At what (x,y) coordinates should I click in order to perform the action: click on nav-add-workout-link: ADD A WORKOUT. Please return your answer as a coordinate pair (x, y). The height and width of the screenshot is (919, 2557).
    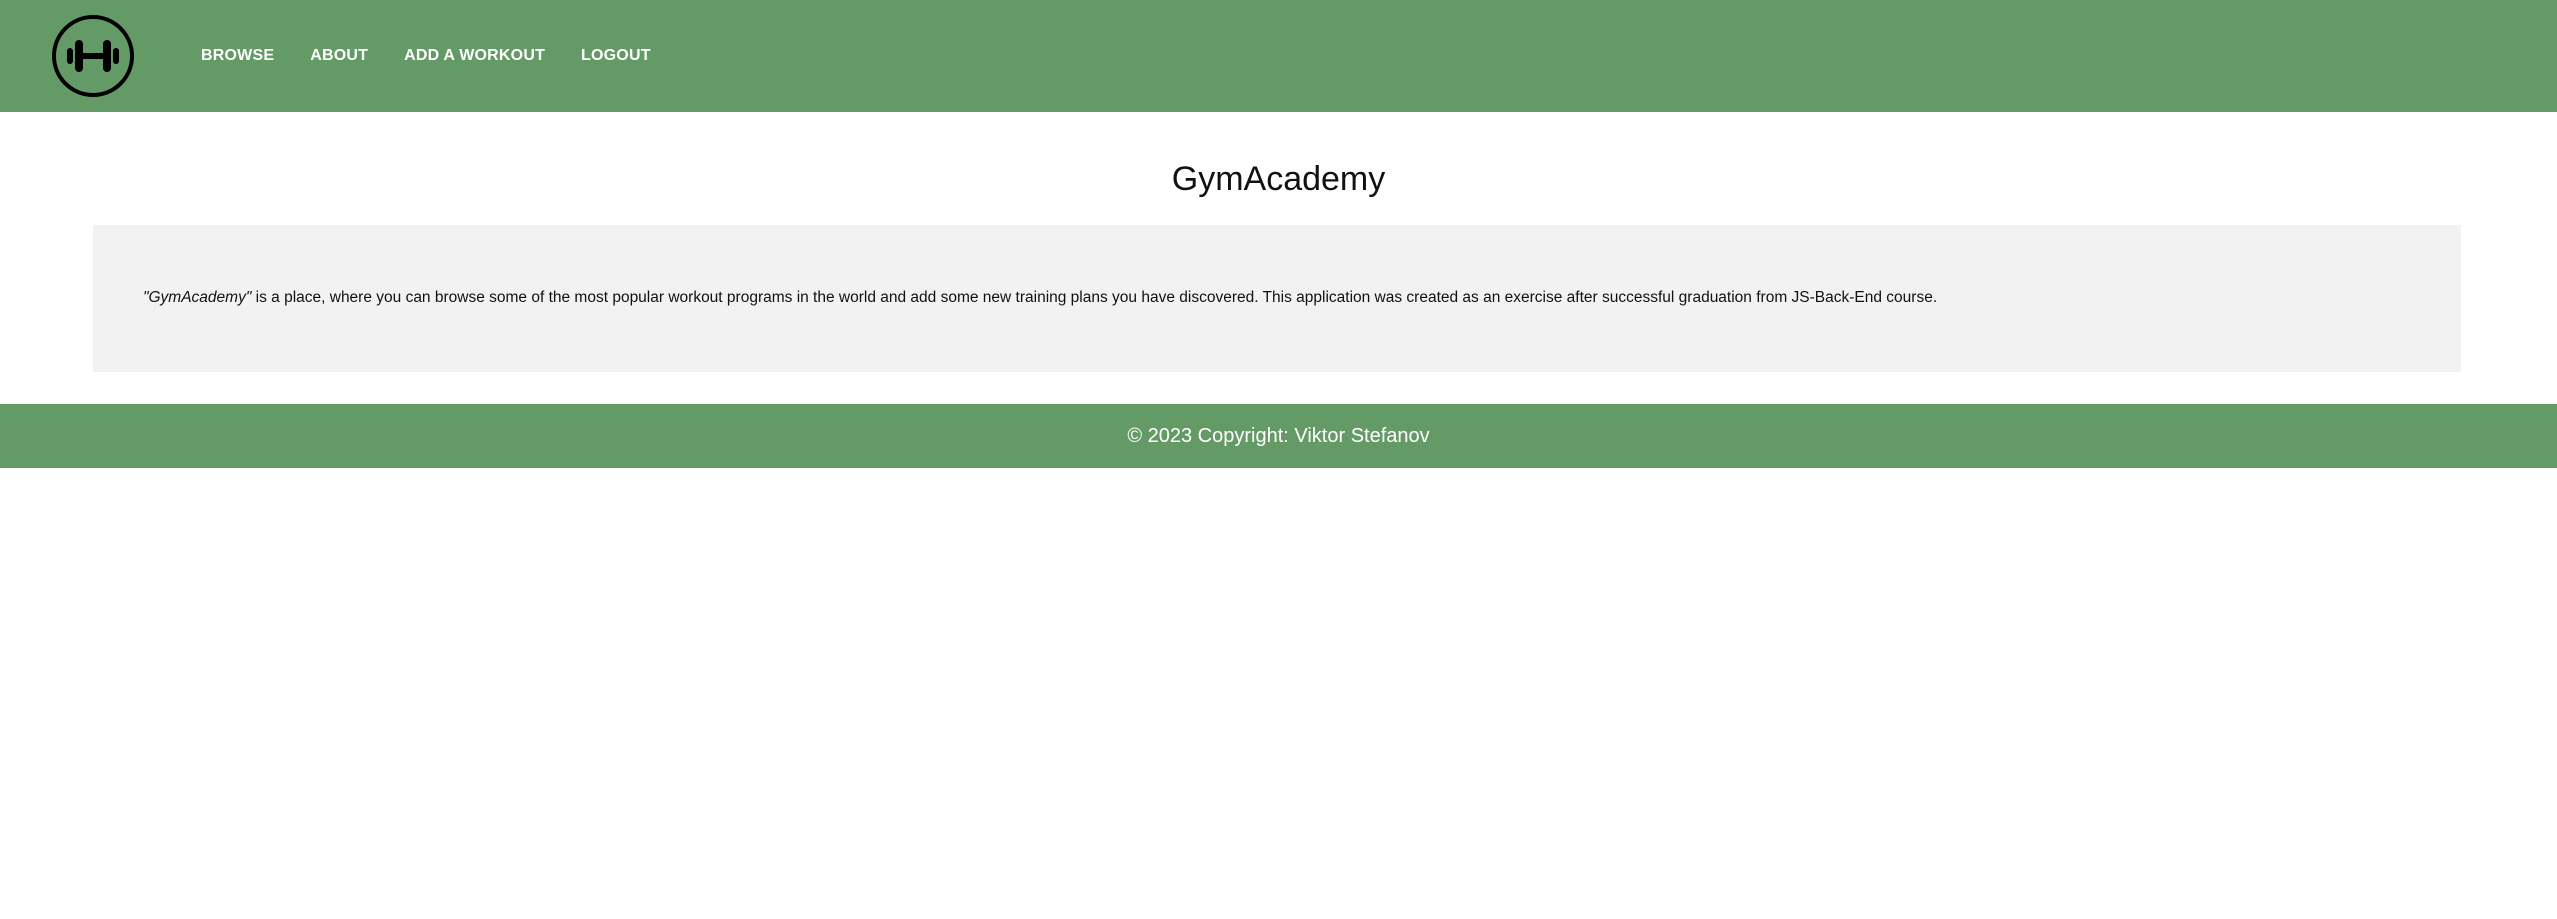
    Looking at the image, I should click on (474, 56).